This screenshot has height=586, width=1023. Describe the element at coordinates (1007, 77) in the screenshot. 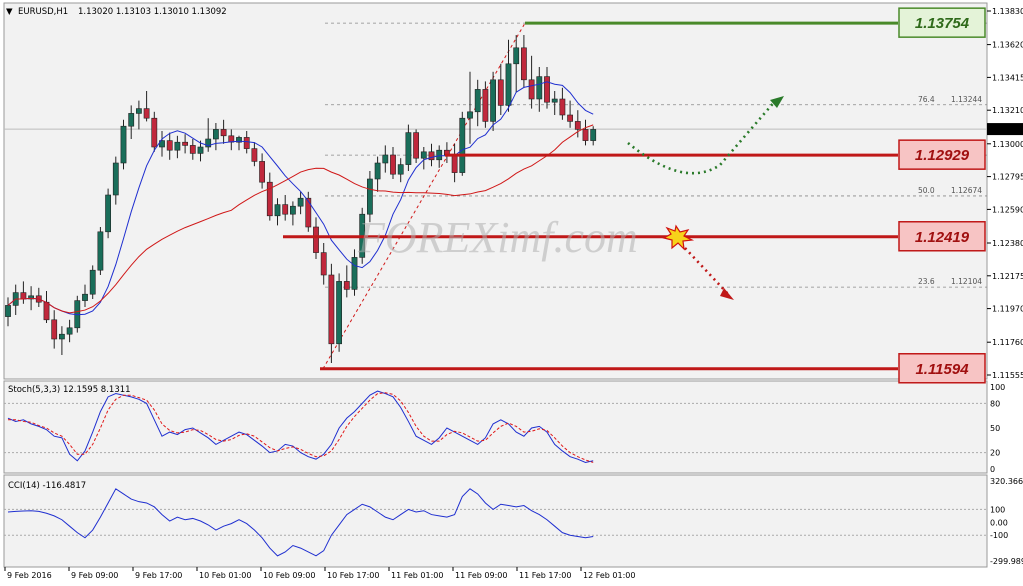

I see `price-tick-label: 1.13415` at that location.